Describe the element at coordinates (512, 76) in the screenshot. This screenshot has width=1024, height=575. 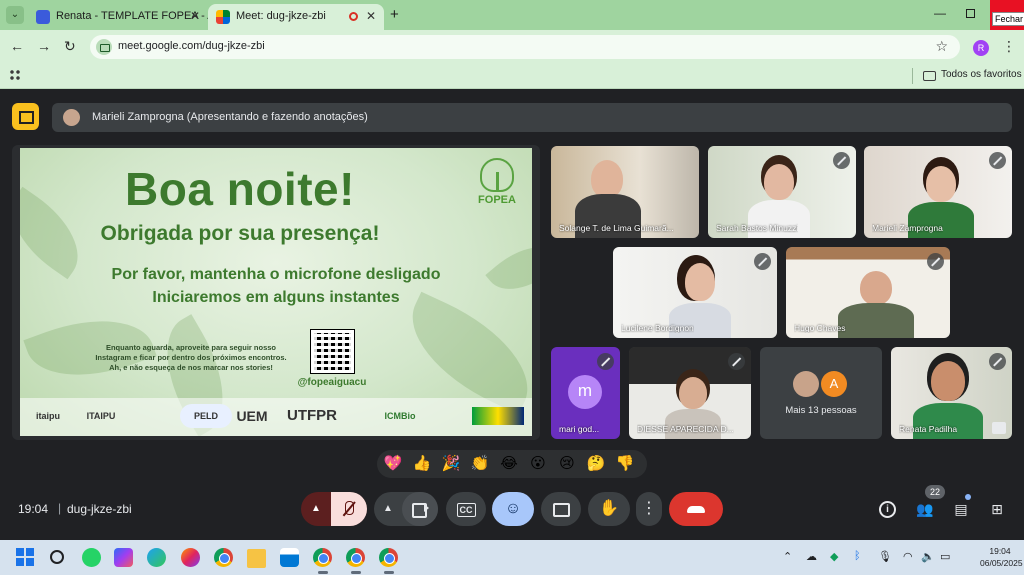
I see `bookmarks-bar: Todos os favoritos` at that location.